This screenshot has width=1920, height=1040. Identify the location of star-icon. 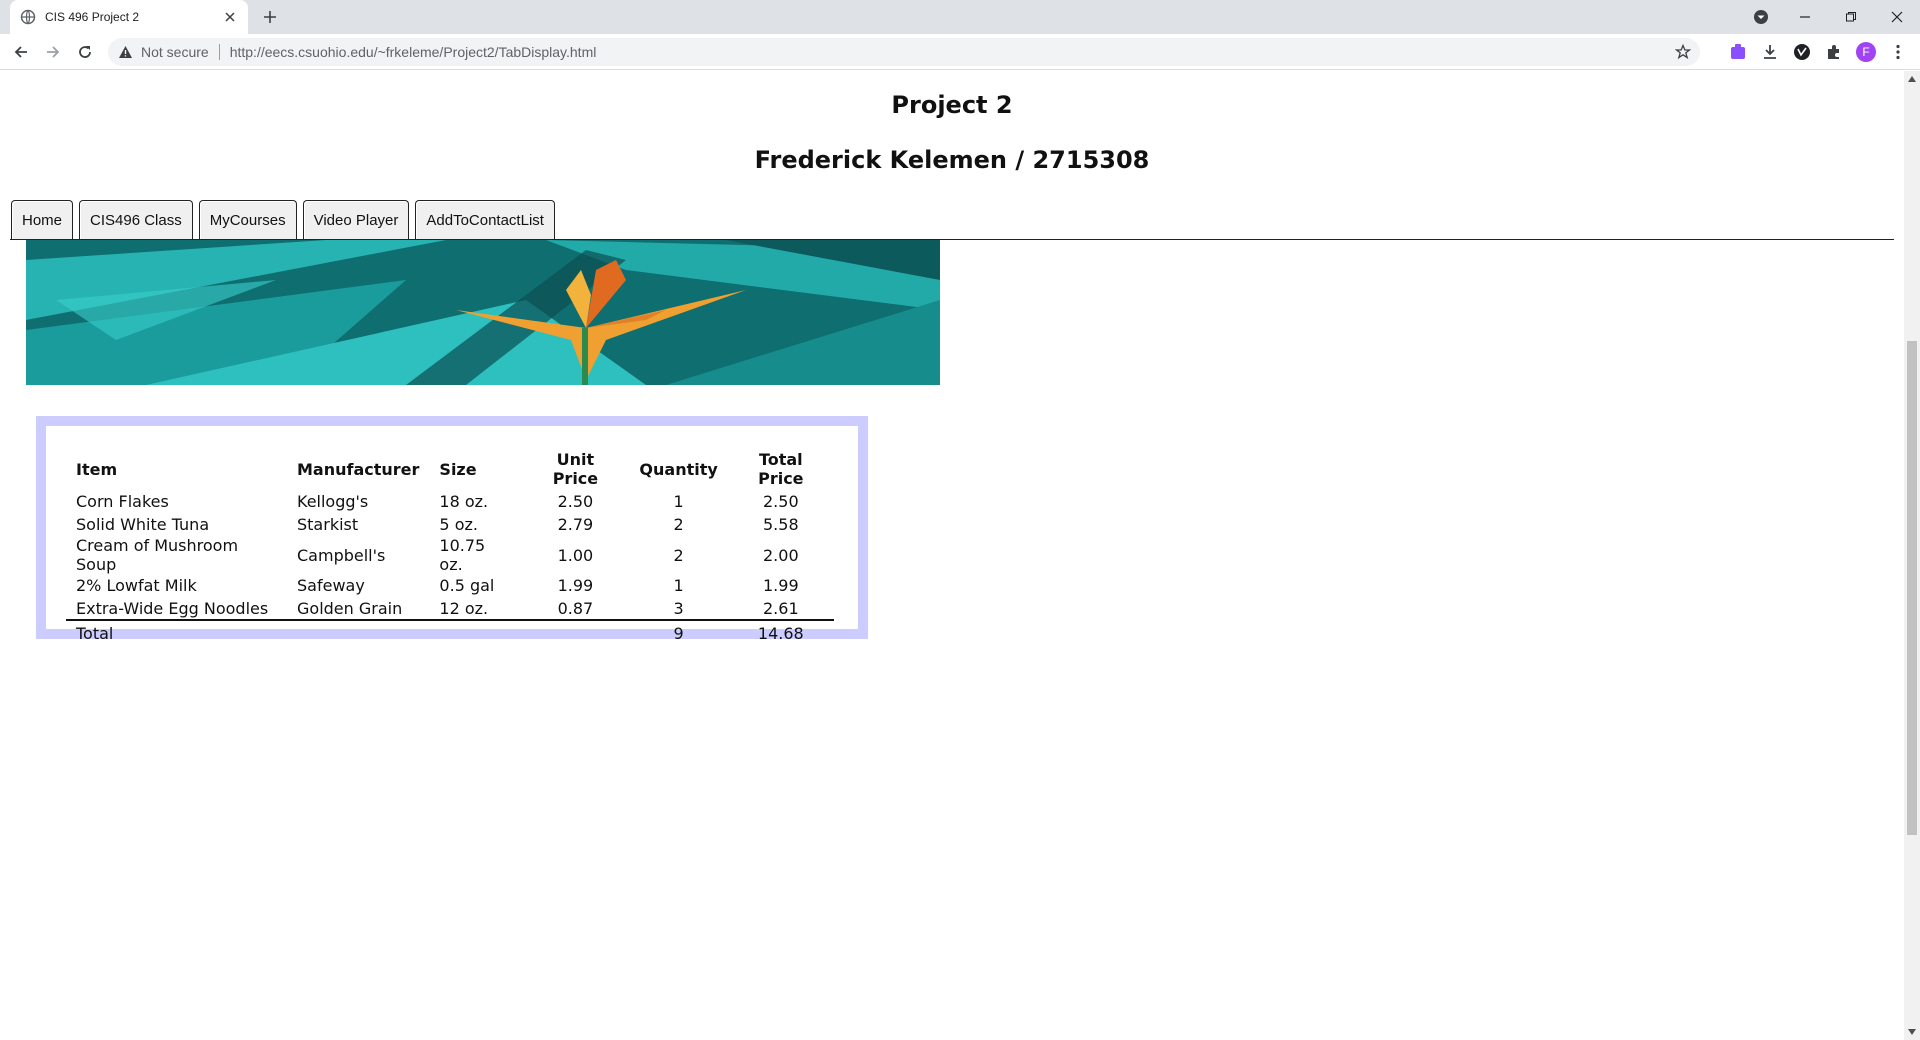
(1683, 52).